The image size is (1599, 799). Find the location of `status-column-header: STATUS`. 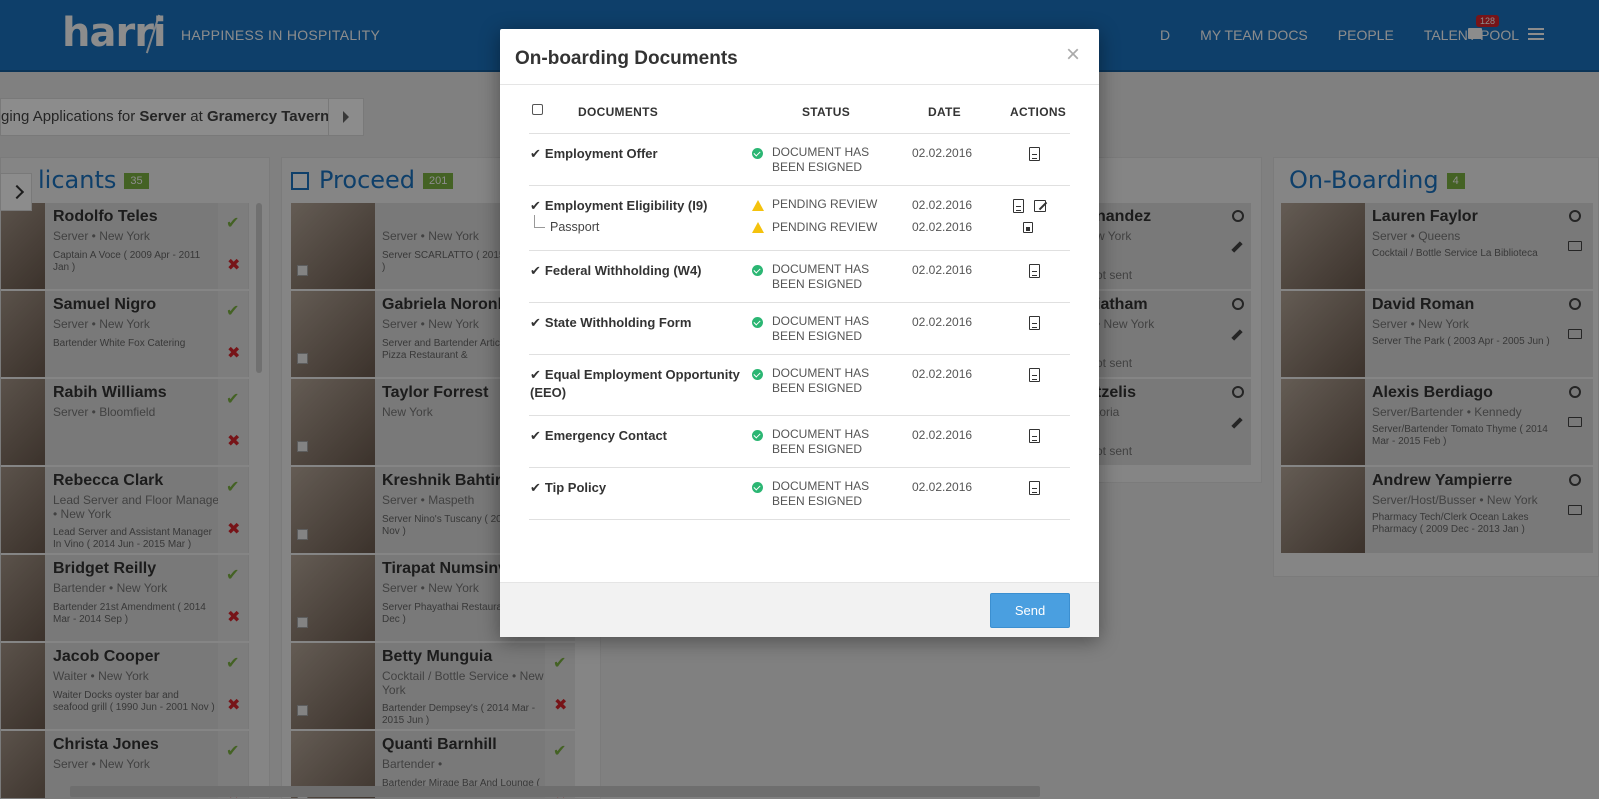

status-column-header: STATUS is located at coordinates (826, 112).